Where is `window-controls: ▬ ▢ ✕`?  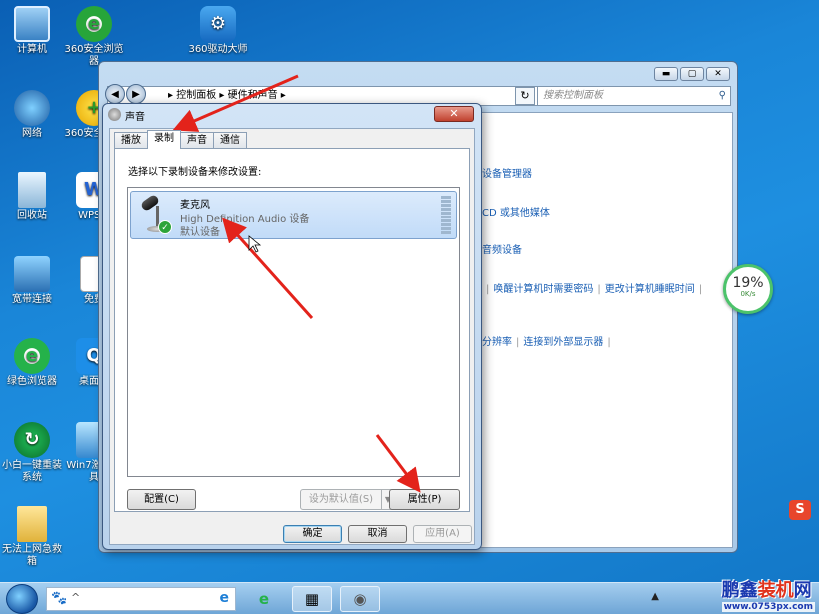
window-controls: ▬ ▢ ✕ is located at coordinates (692, 74).